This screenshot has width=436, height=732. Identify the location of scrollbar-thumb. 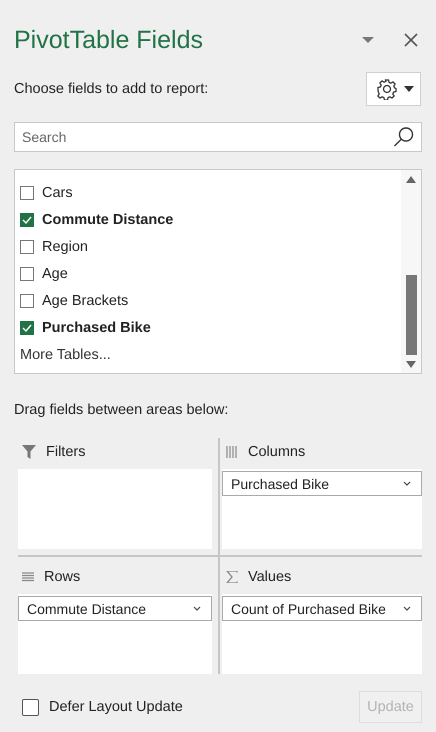
(411, 315).